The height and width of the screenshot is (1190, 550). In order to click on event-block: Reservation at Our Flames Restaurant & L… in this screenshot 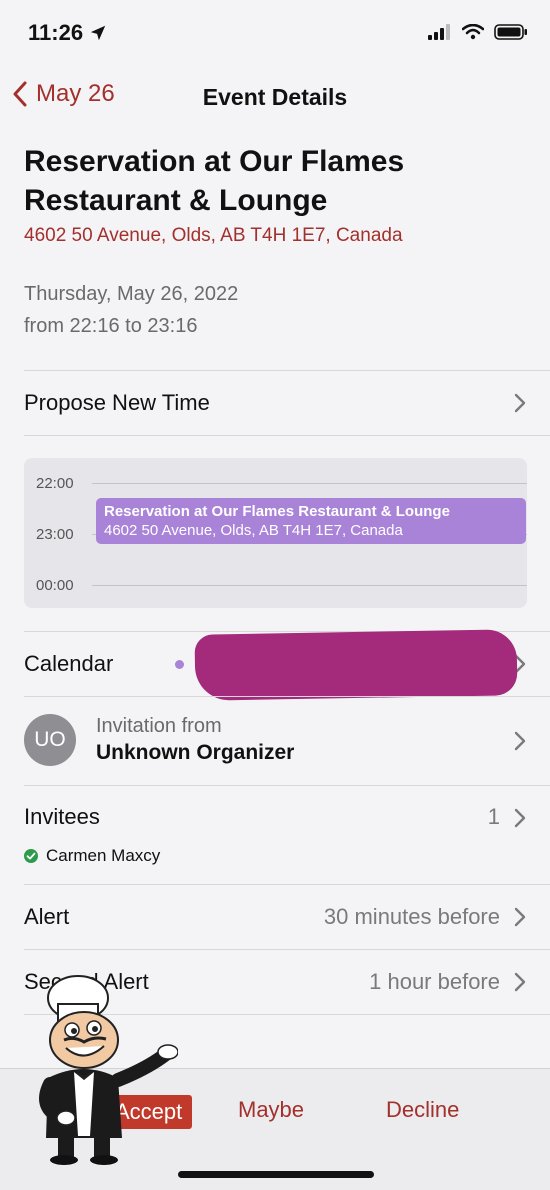, I will do `click(311, 521)`.